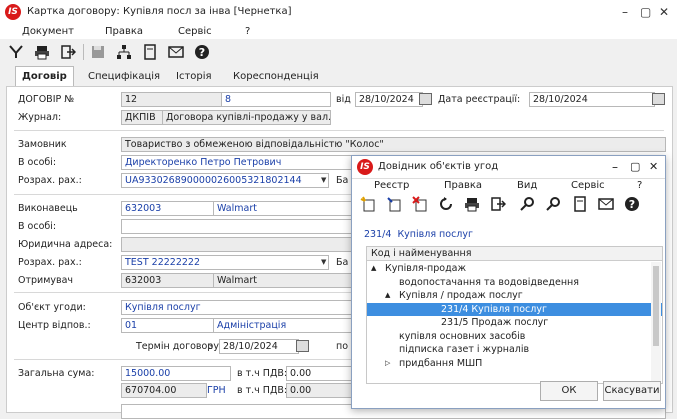  What do you see at coordinates (320, 373) in the screenshot?
I see `vat-field: 0.00` at bounding box center [320, 373].